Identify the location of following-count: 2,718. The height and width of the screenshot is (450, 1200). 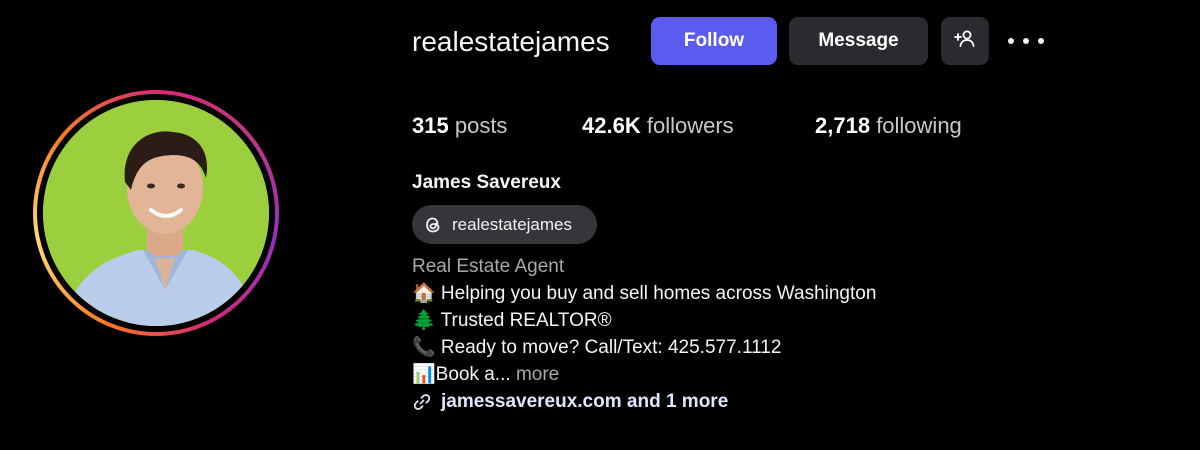
(843, 125).